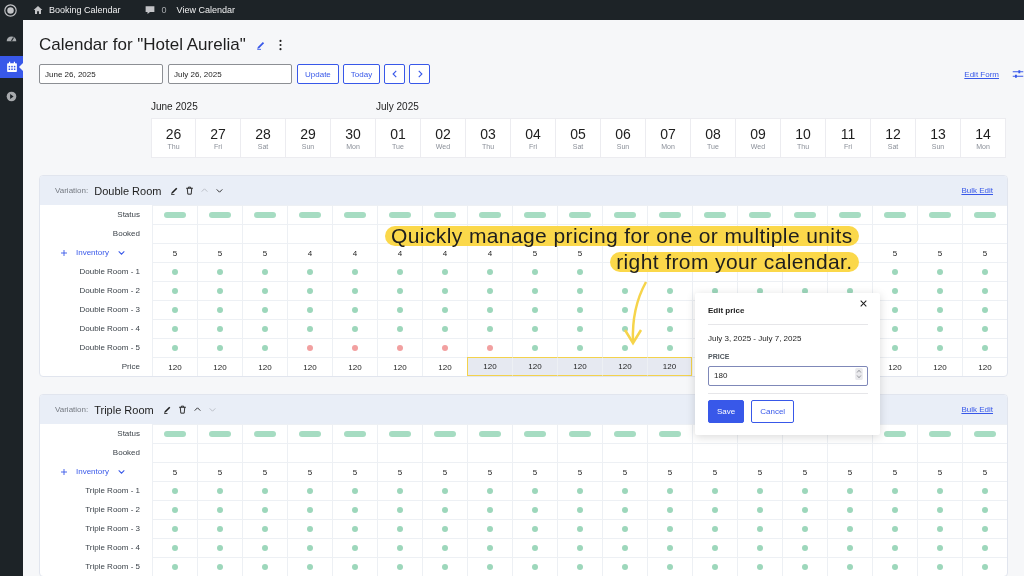 This screenshot has height=576, width=1024. I want to click on variation-name: Triple Room, so click(124, 409).